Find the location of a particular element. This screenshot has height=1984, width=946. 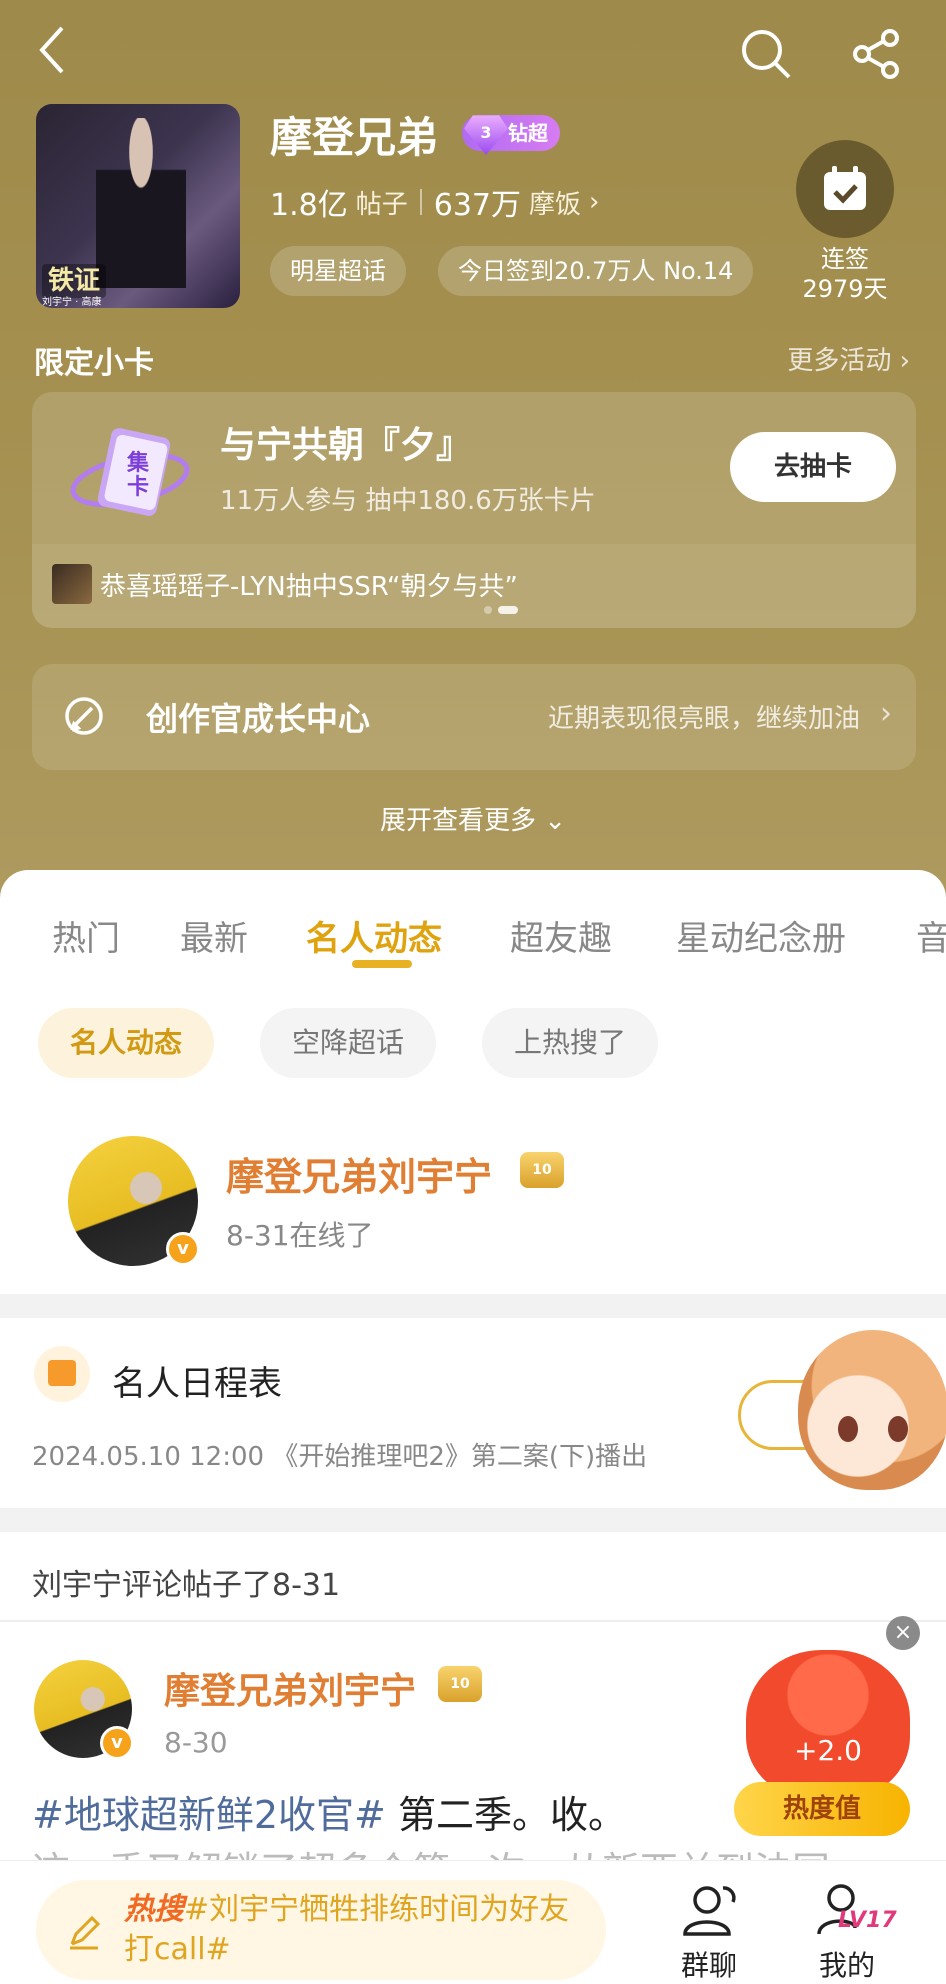

trending-topic-text: 热搜#刘宇宁牺牲排练时间为好友打call# is located at coordinates (359, 1930).